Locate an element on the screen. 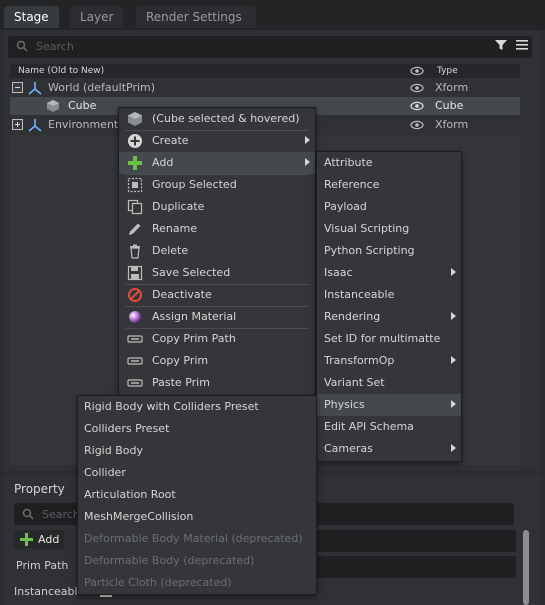  tree-label: Environment is located at coordinates (83, 124).